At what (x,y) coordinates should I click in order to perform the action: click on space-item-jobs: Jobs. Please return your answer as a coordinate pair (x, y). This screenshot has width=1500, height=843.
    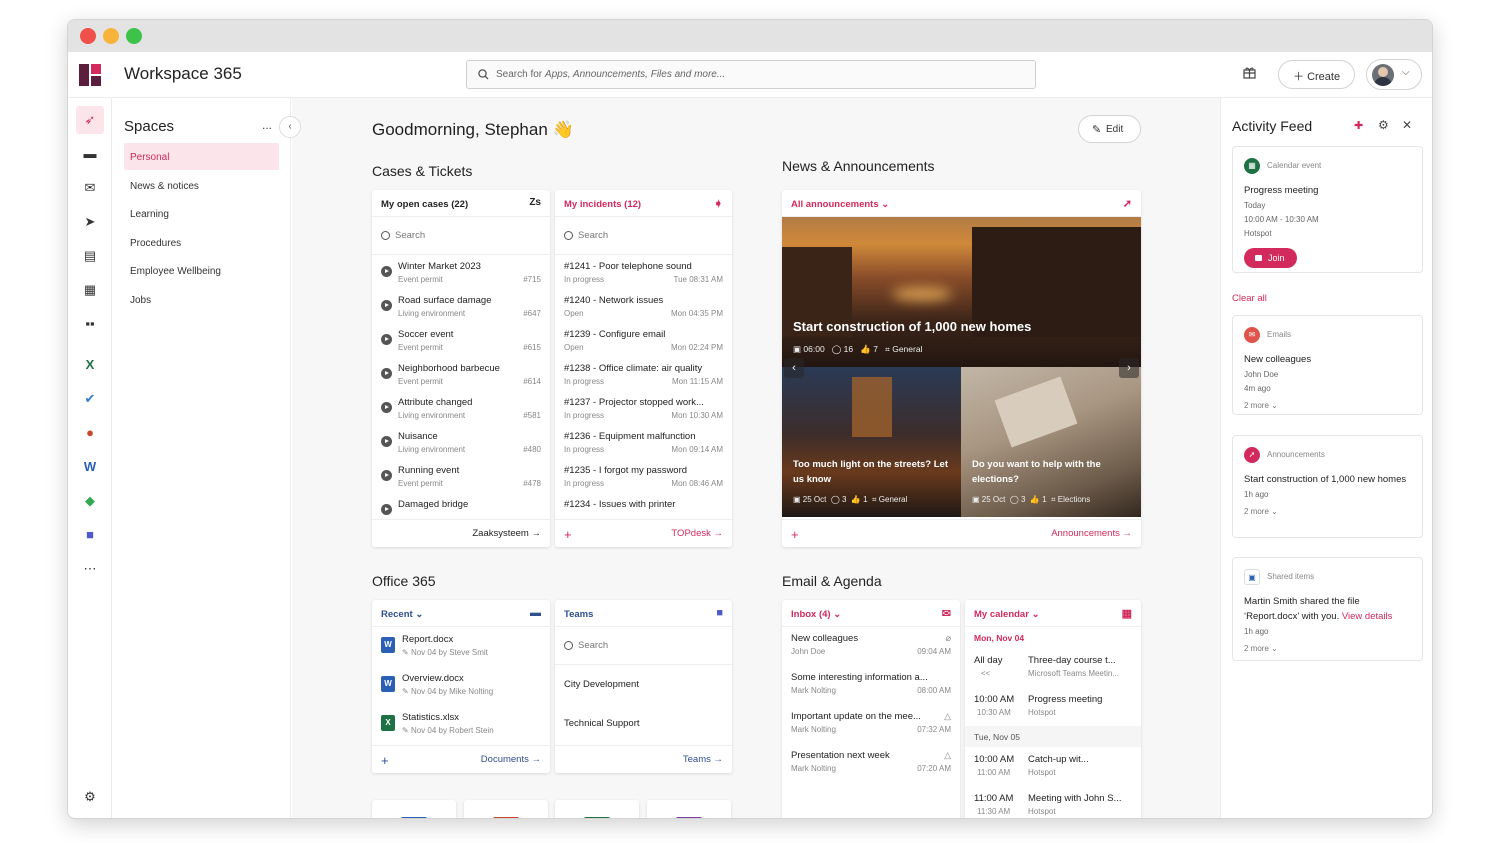
    Looking at the image, I should click on (201, 299).